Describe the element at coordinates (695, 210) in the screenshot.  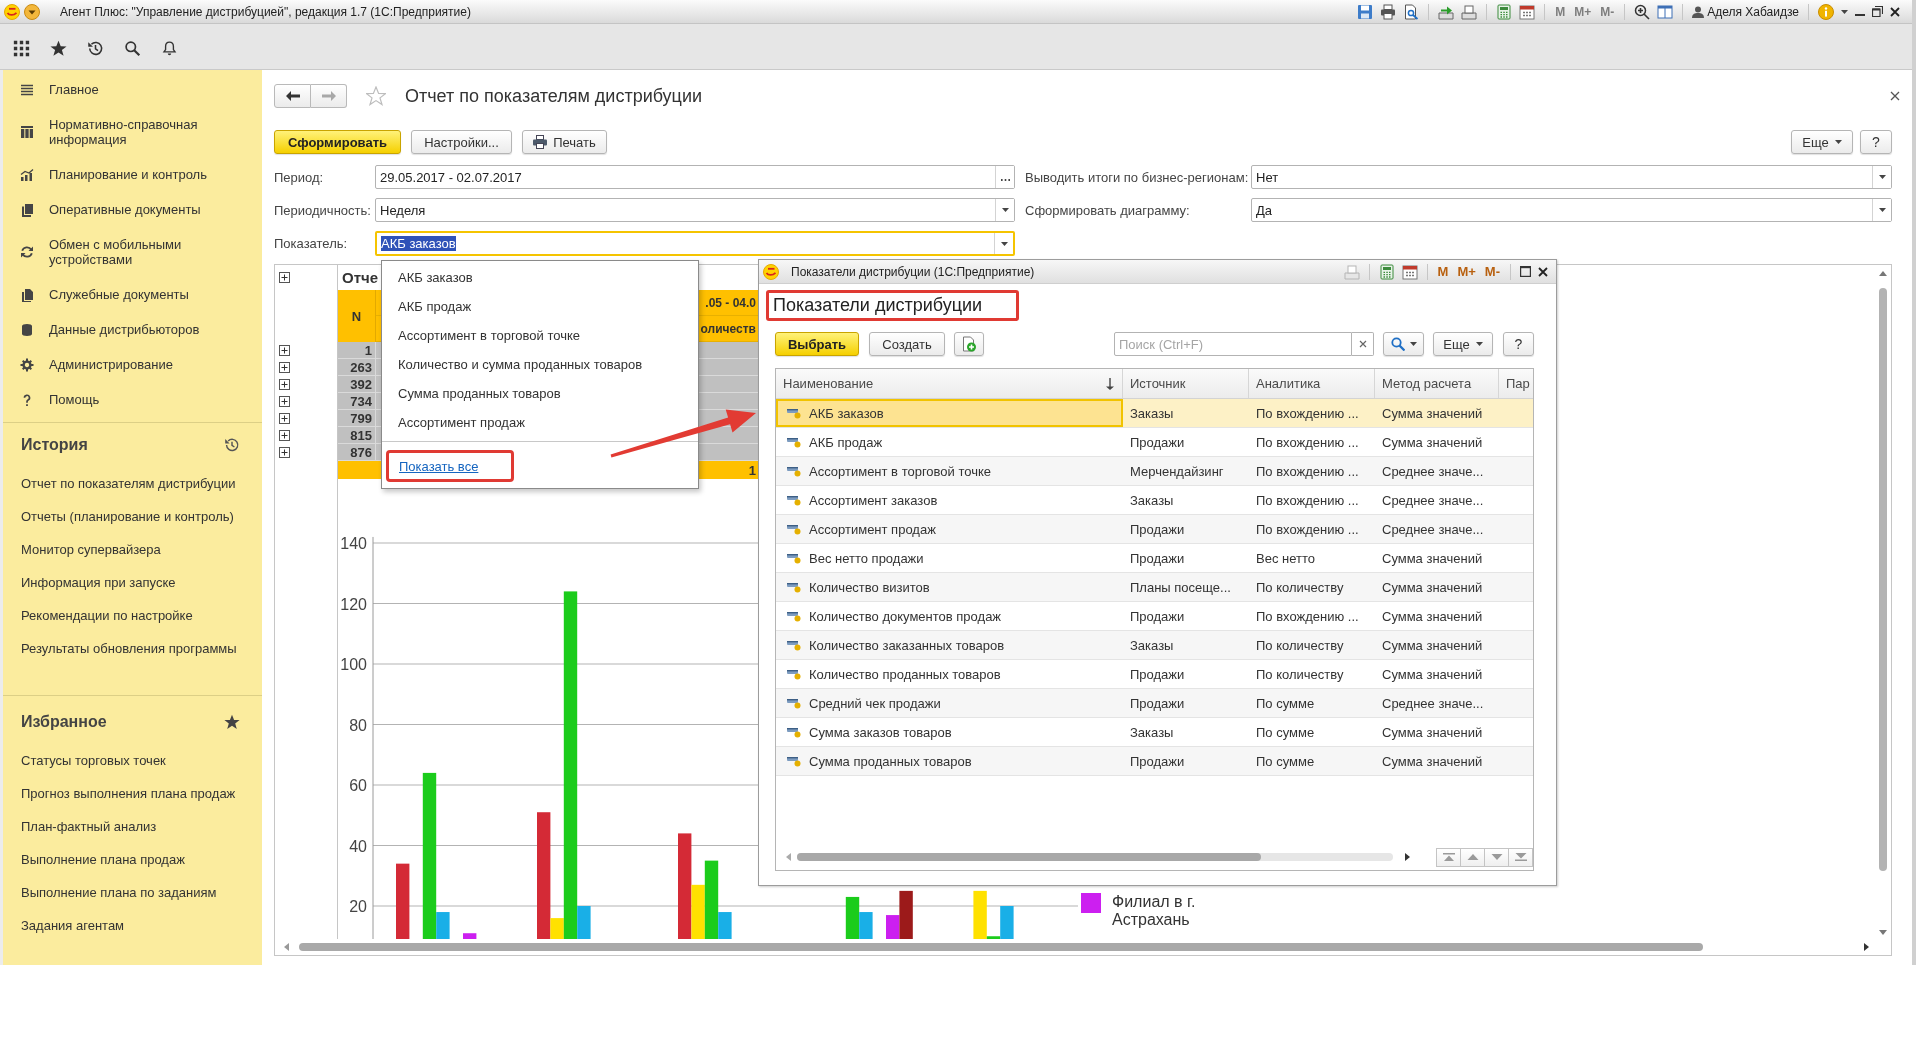
I see `input-field: Неделя` at that location.